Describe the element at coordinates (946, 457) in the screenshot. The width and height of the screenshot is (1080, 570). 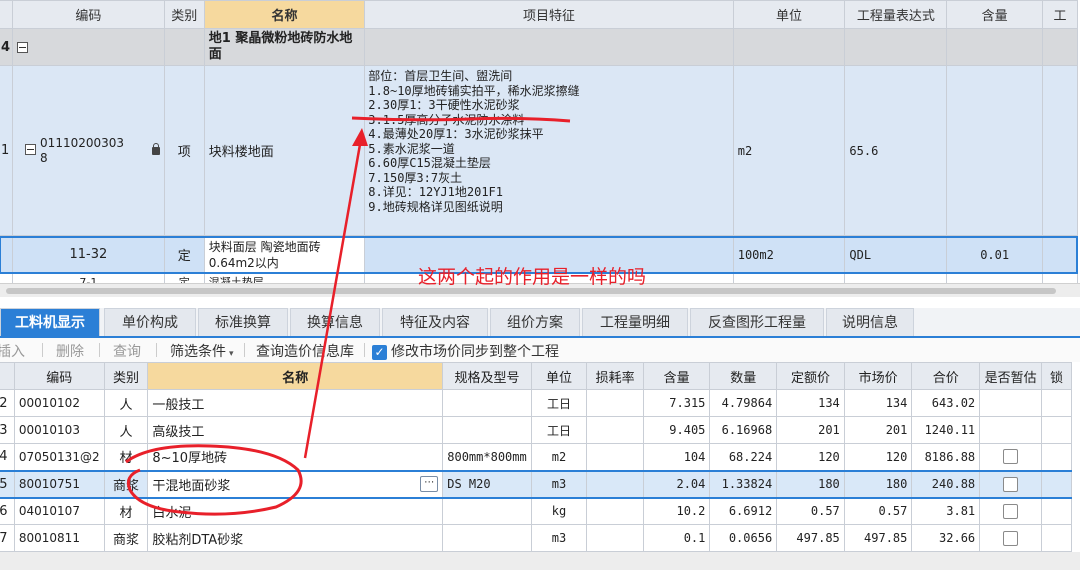
I see `resource-total: 8186.88` at that location.